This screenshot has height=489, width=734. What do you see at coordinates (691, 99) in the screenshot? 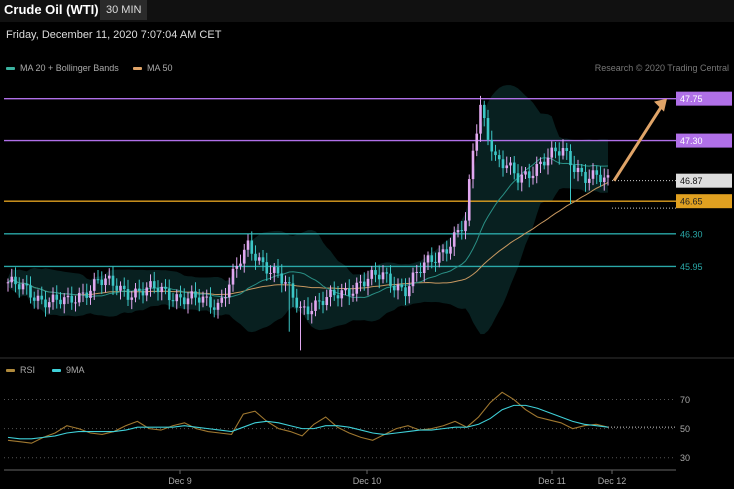
I see `level-label-0: 47.75` at bounding box center [691, 99].